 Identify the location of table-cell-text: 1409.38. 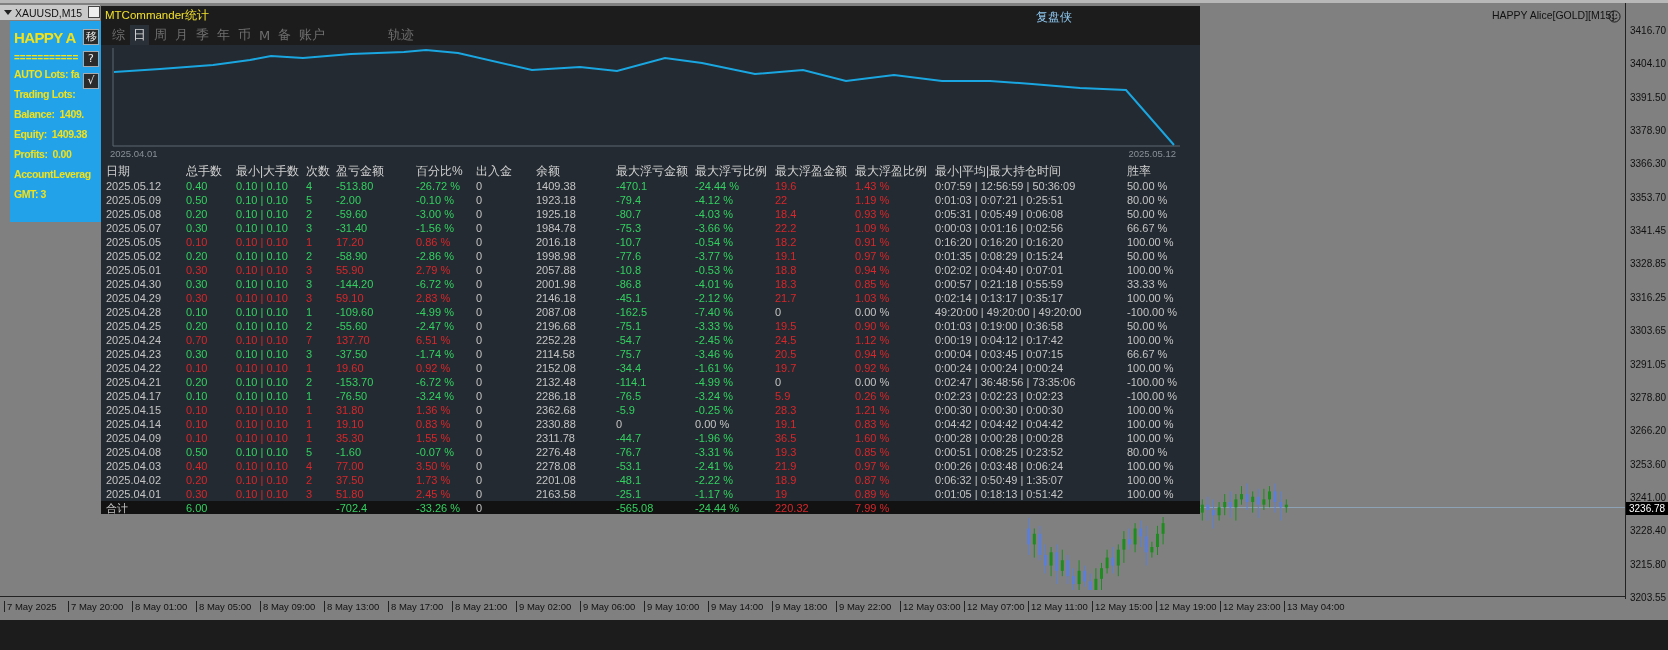
(556, 186).